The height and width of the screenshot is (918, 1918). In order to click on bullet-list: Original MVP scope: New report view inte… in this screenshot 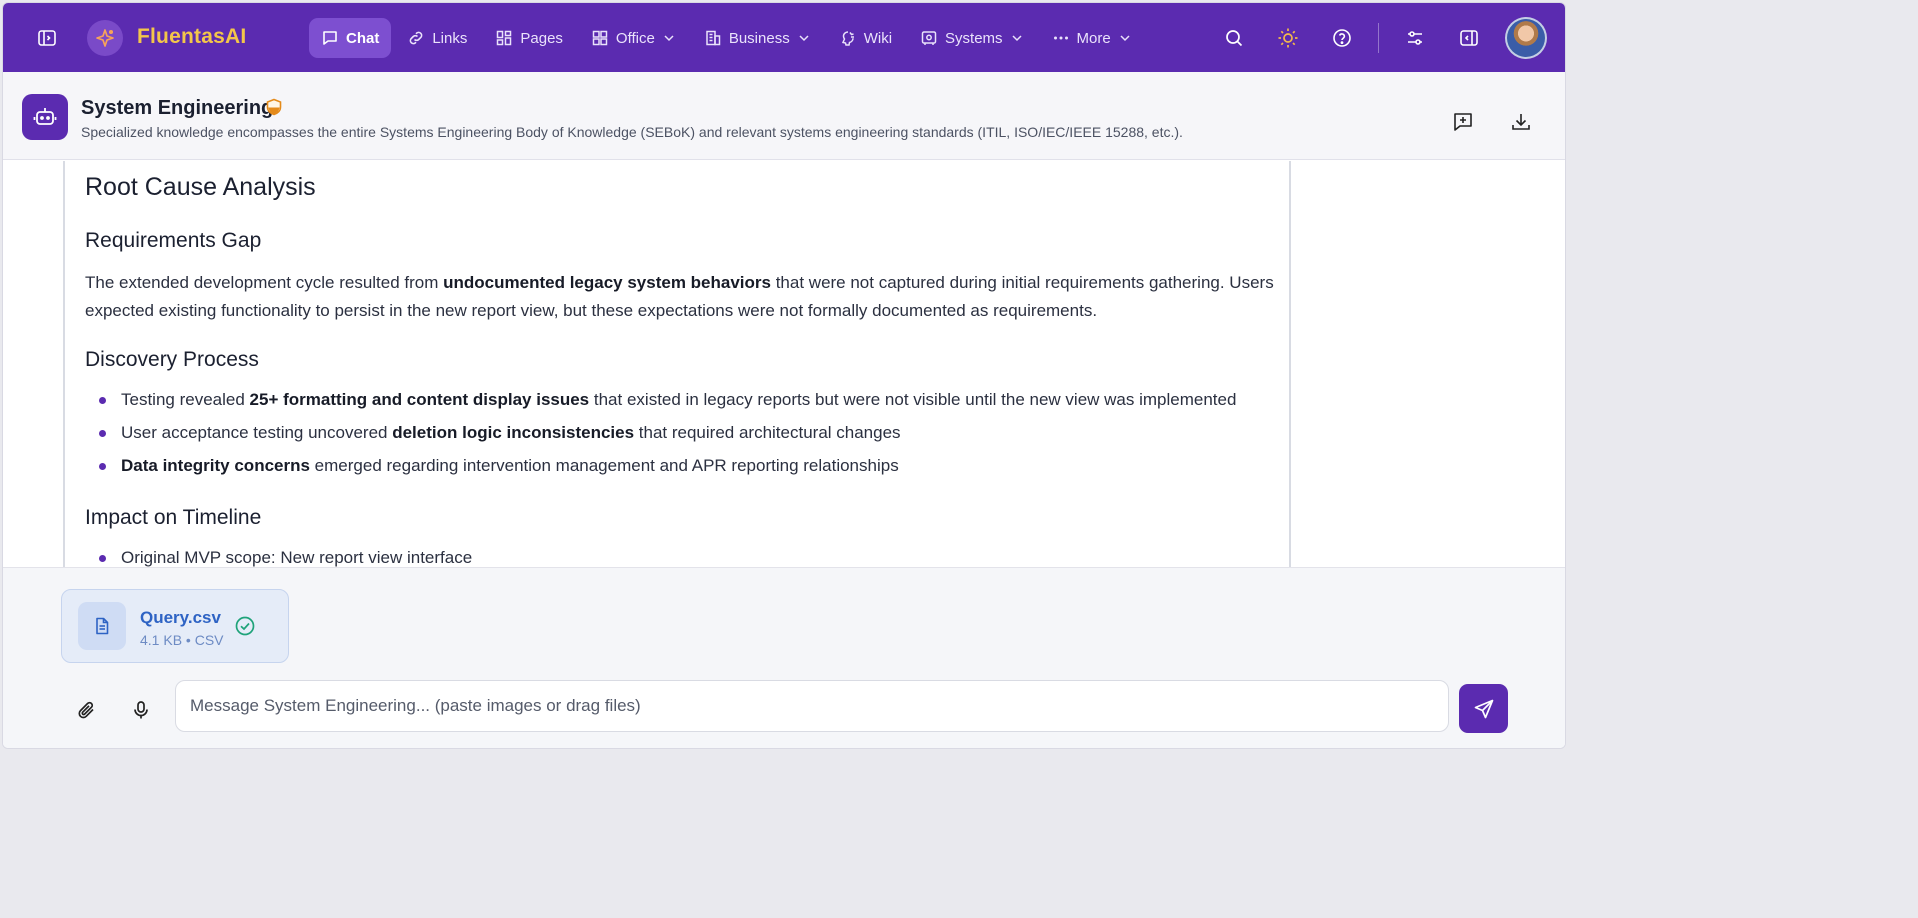, I will do `click(268, 554)`.